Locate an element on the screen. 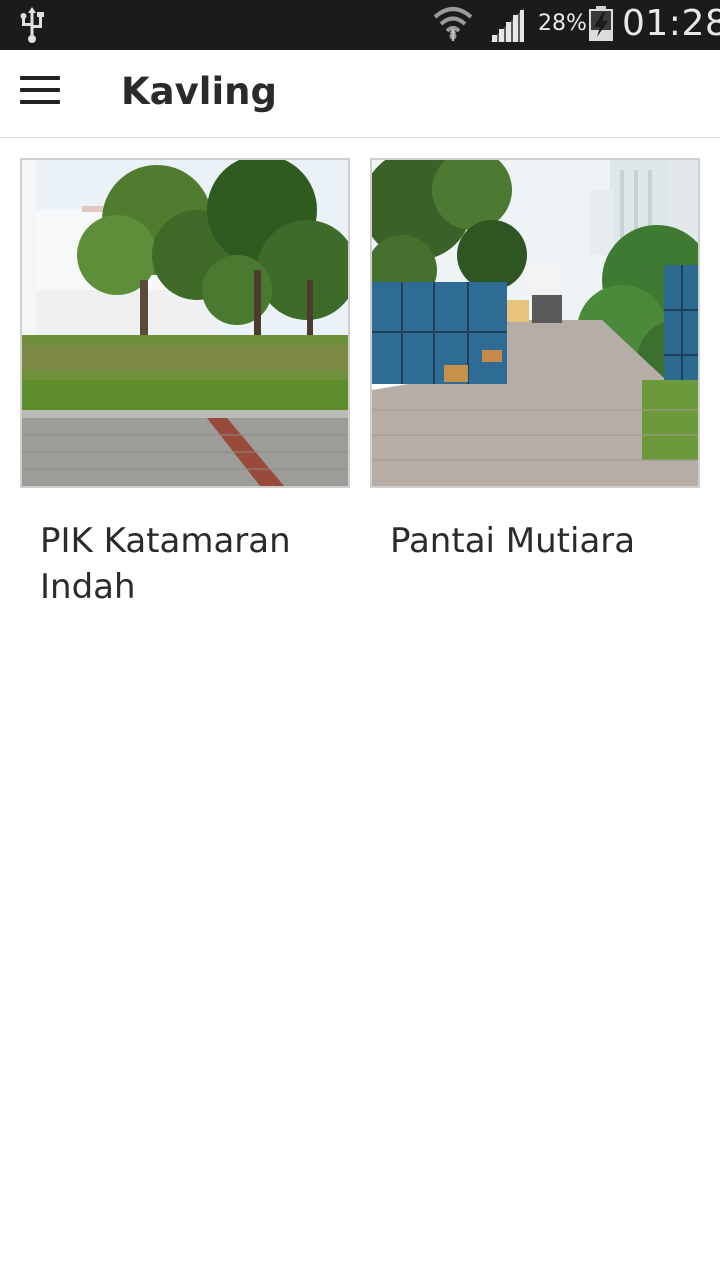  battery-charging-icon is located at coordinates (601, 23).